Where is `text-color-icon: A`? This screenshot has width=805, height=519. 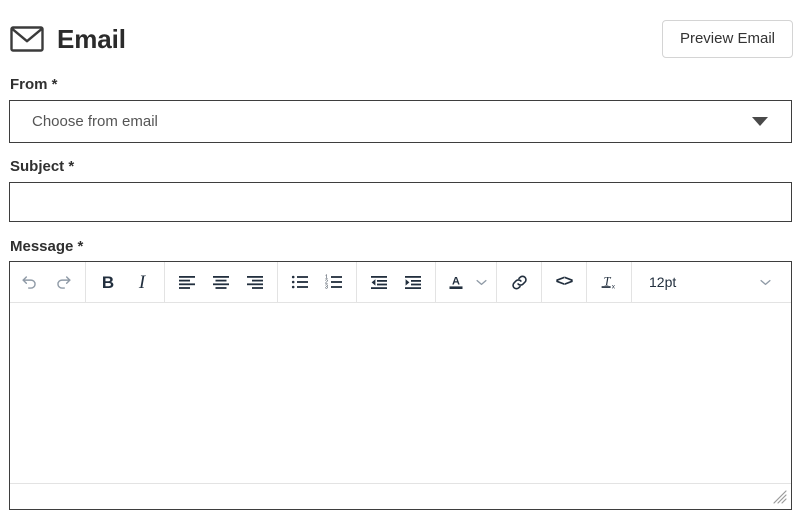 text-color-icon: A is located at coordinates (456, 282).